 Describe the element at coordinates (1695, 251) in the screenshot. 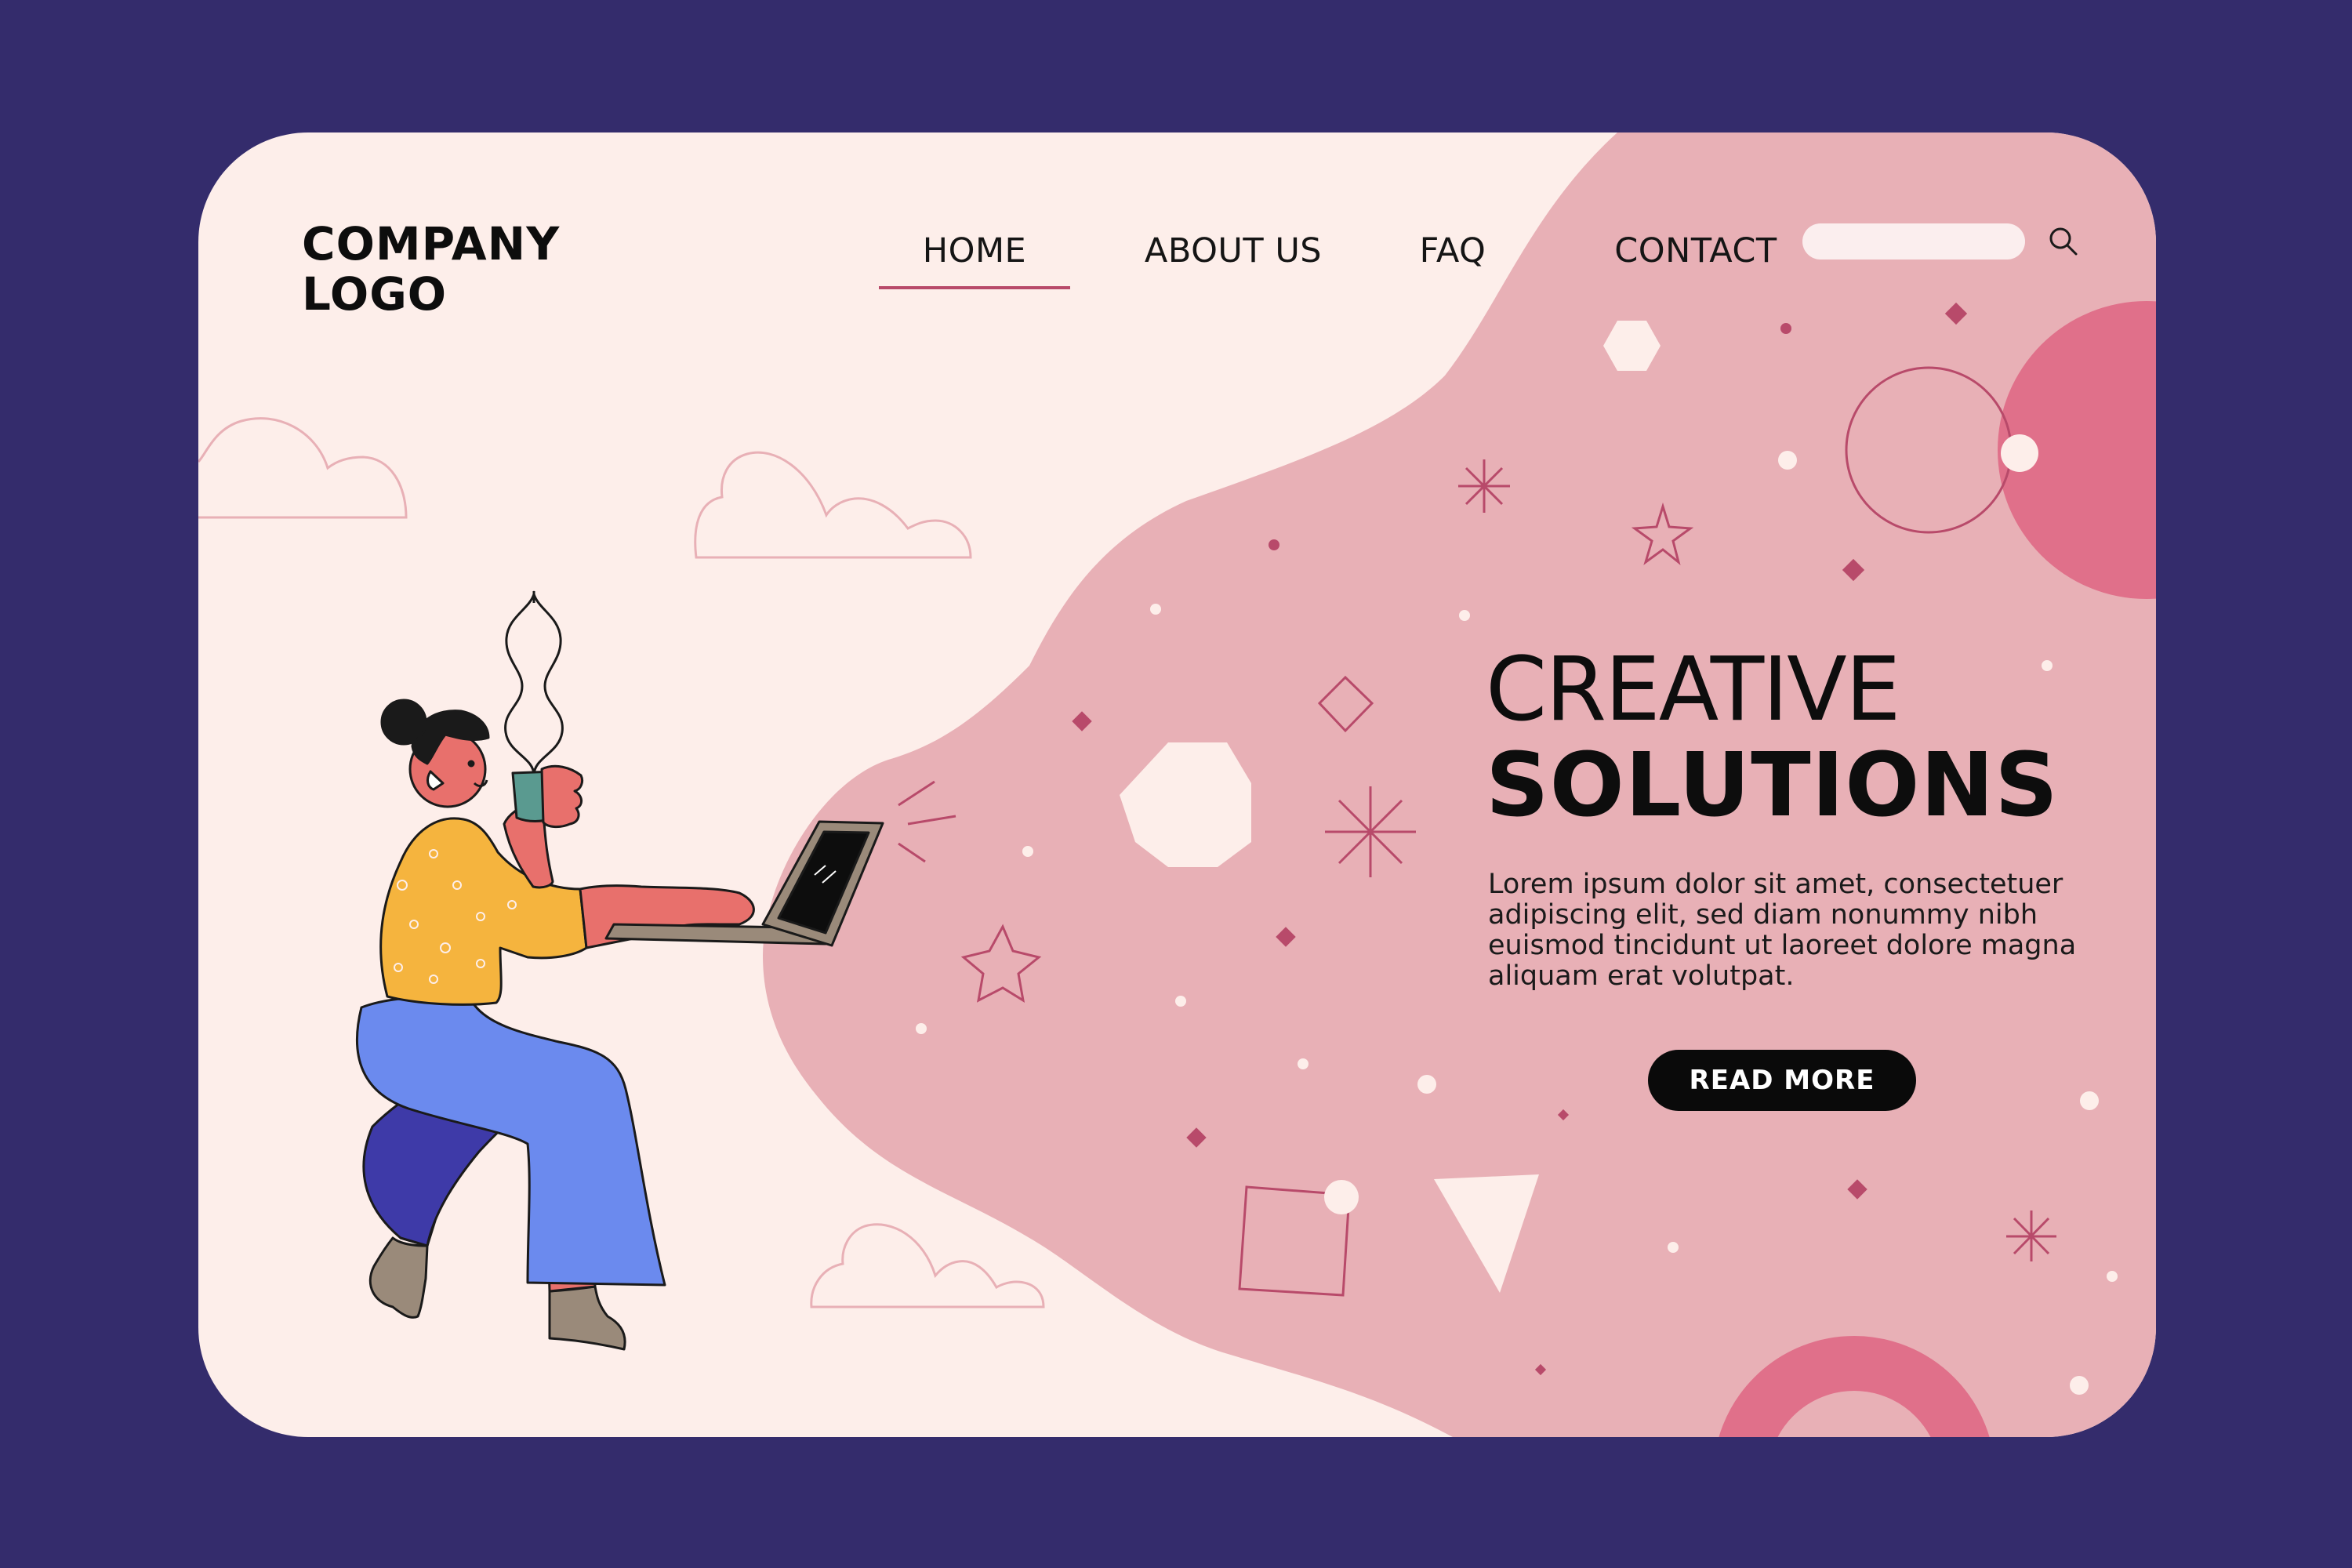

I see `nav-item-contact: CONTACT` at that location.